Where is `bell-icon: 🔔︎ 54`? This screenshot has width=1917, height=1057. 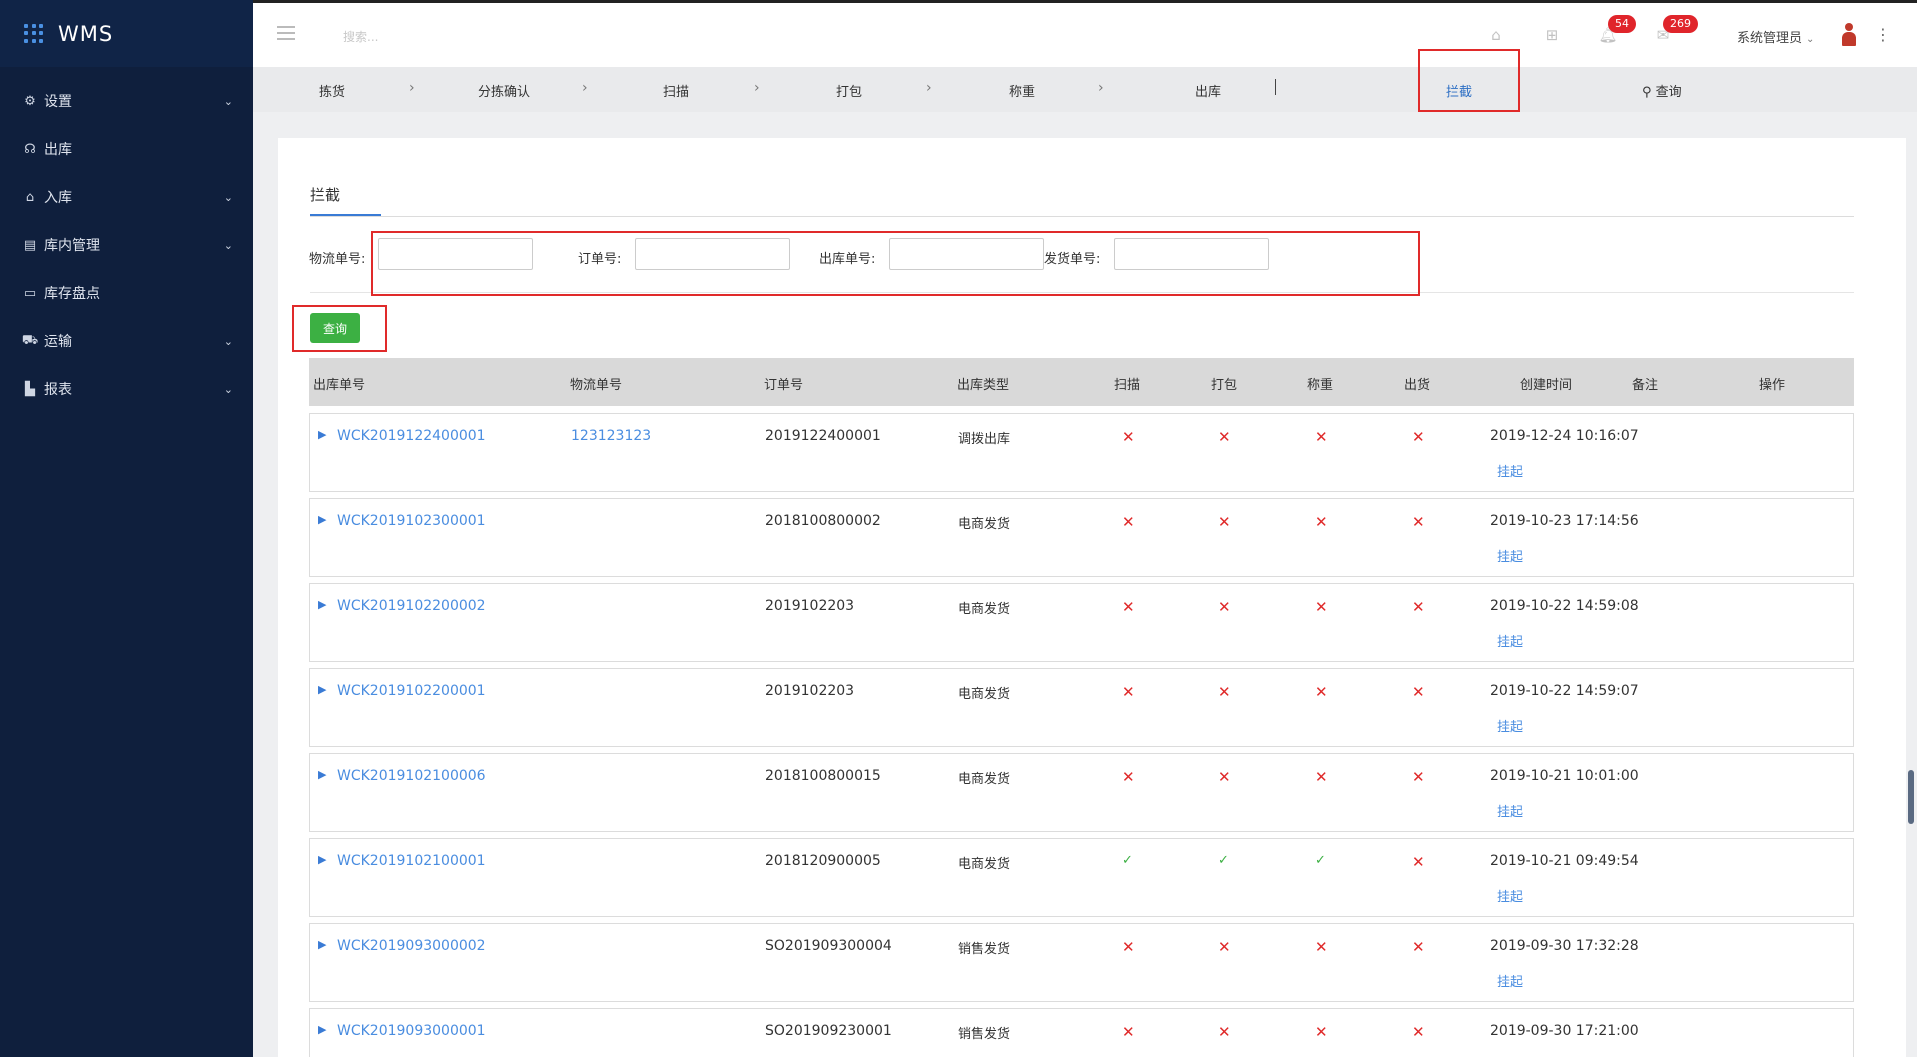
bell-icon: 🔔︎ 54 is located at coordinates (1617, 30).